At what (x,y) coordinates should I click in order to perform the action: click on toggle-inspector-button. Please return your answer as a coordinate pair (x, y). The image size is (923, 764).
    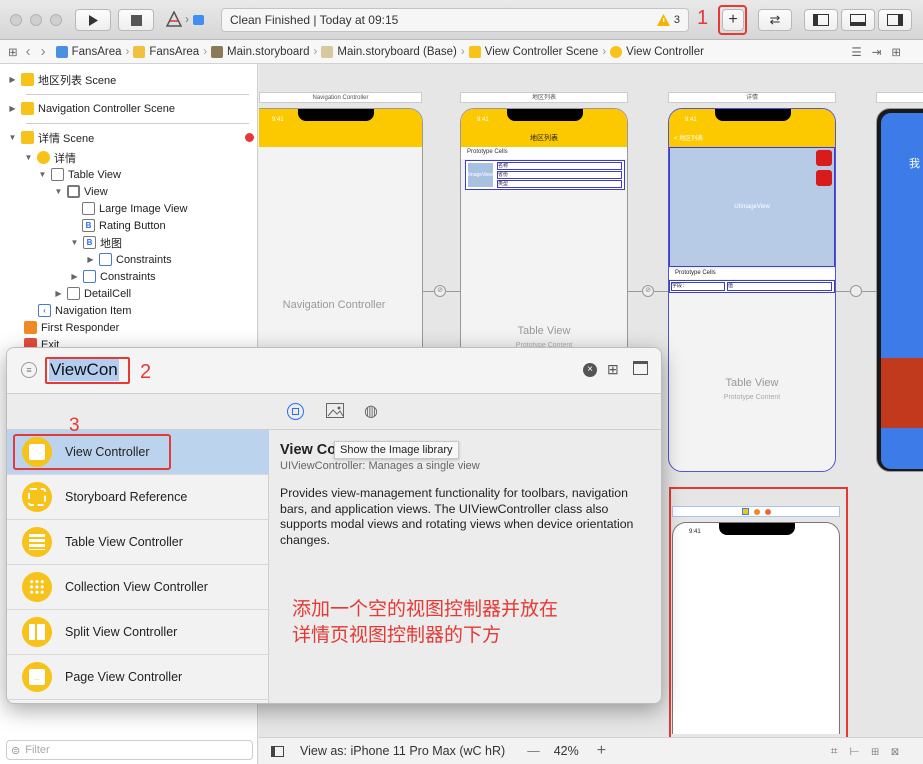
    Looking at the image, I should click on (895, 20).